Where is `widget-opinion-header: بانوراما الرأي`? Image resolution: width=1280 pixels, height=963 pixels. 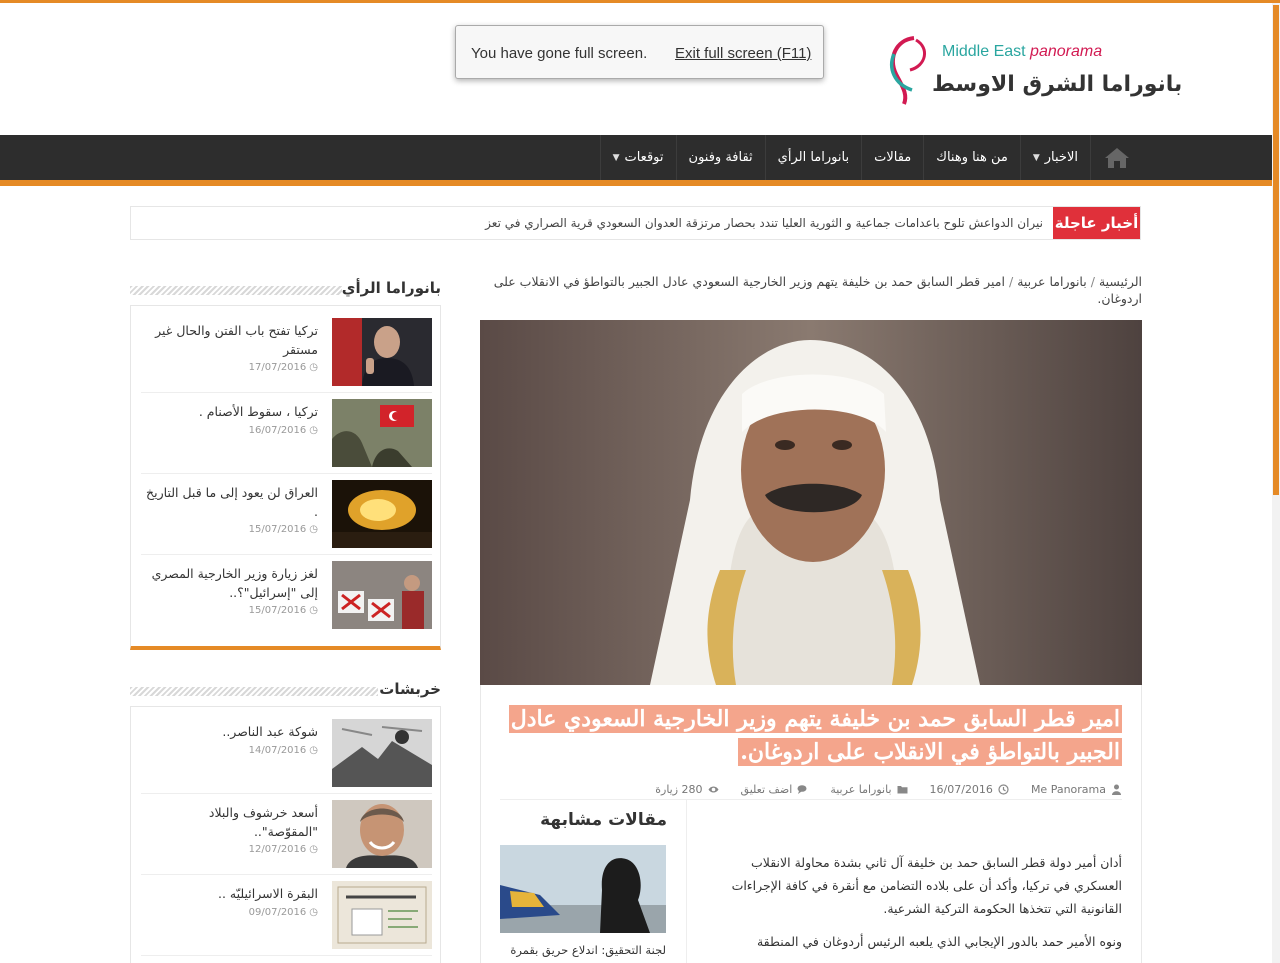 widget-opinion-header: بانوراما الرأي is located at coordinates (285, 289).